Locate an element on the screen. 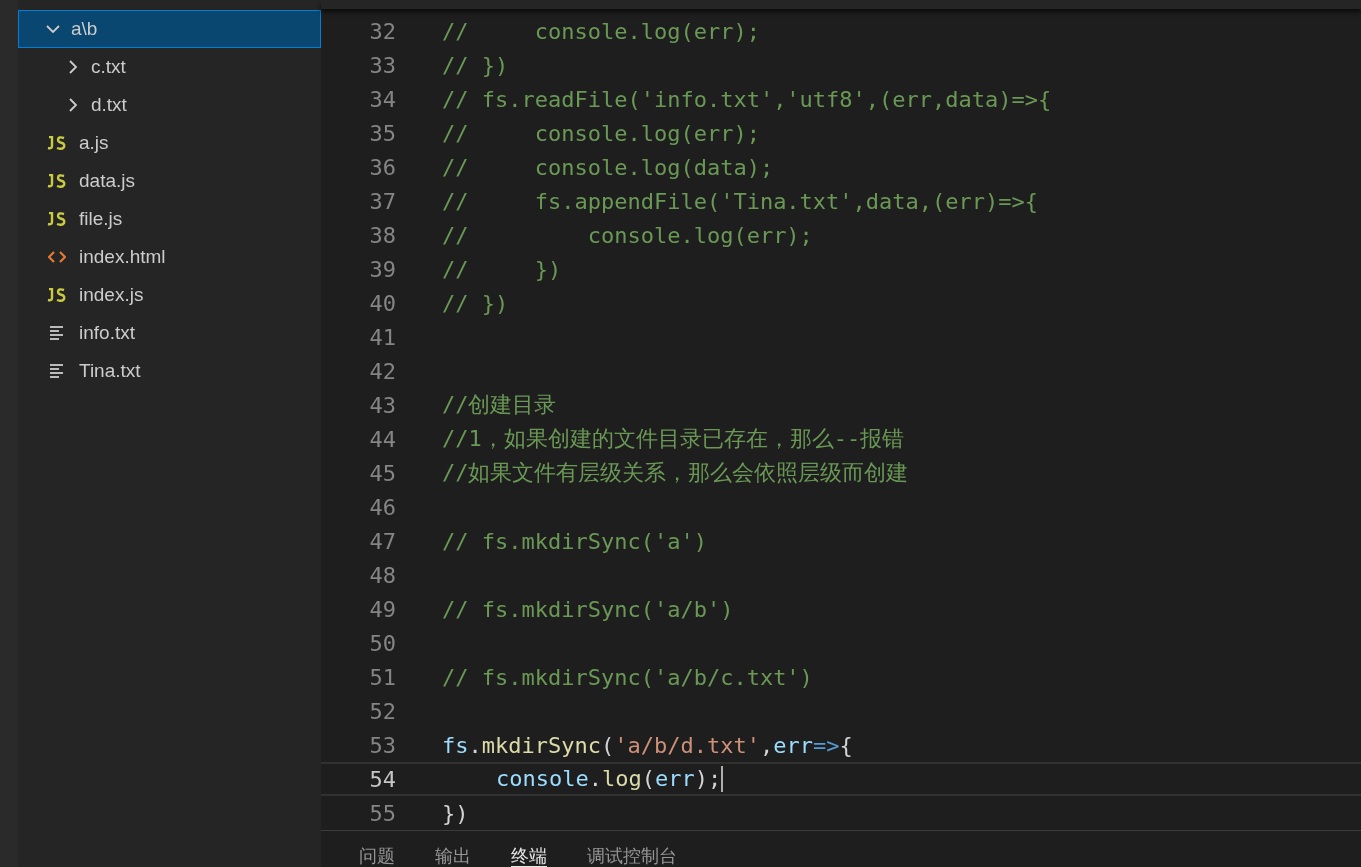  file-item: info.txt is located at coordinates (169, 333).